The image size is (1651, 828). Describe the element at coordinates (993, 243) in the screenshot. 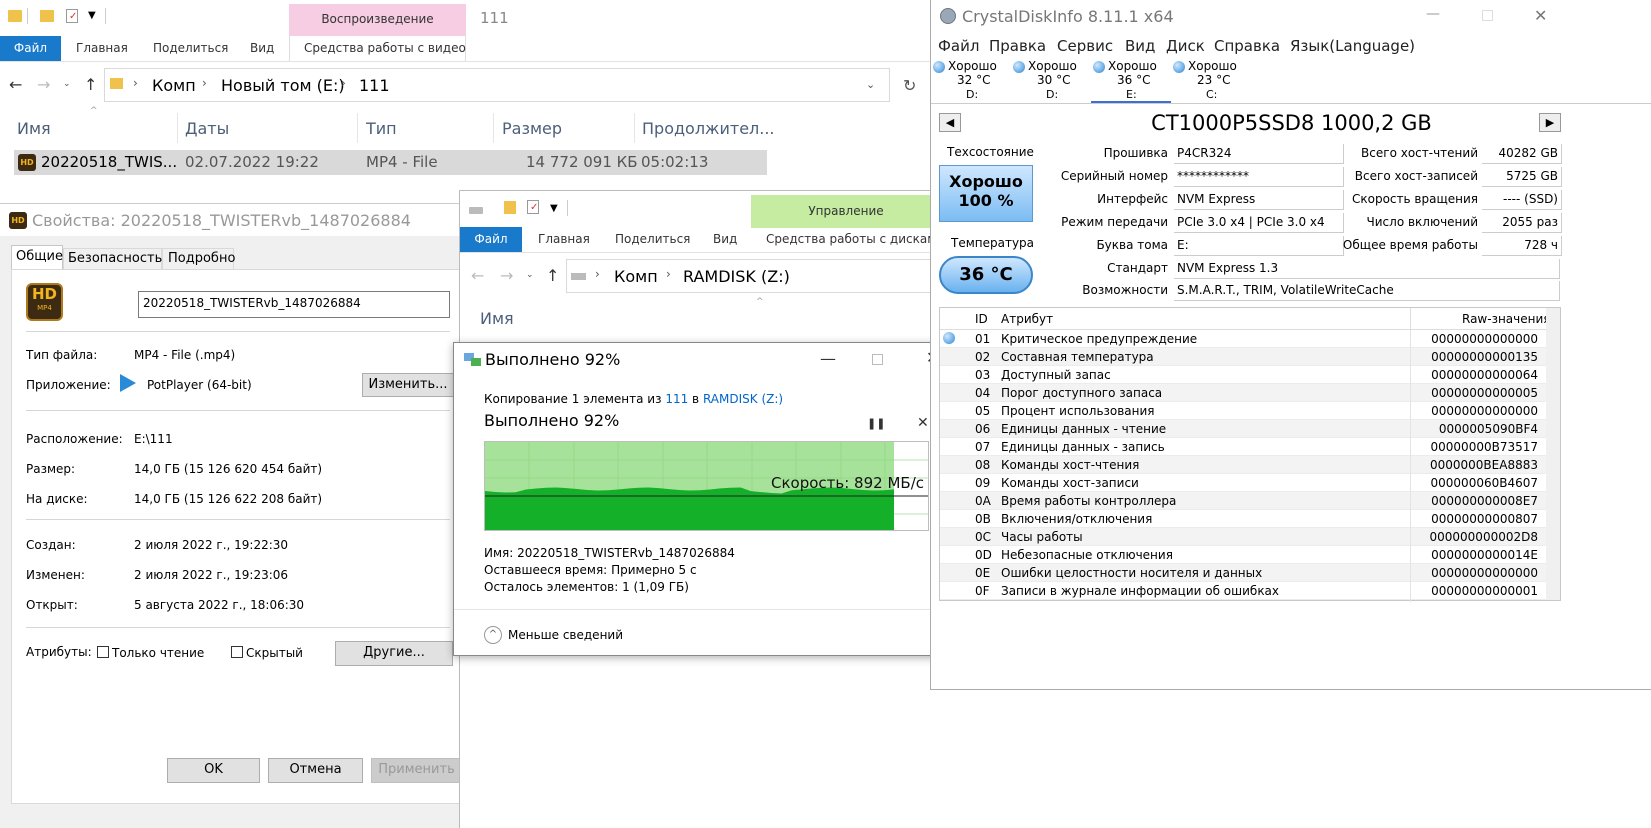

I see `temperature-label: Температура` at that location.